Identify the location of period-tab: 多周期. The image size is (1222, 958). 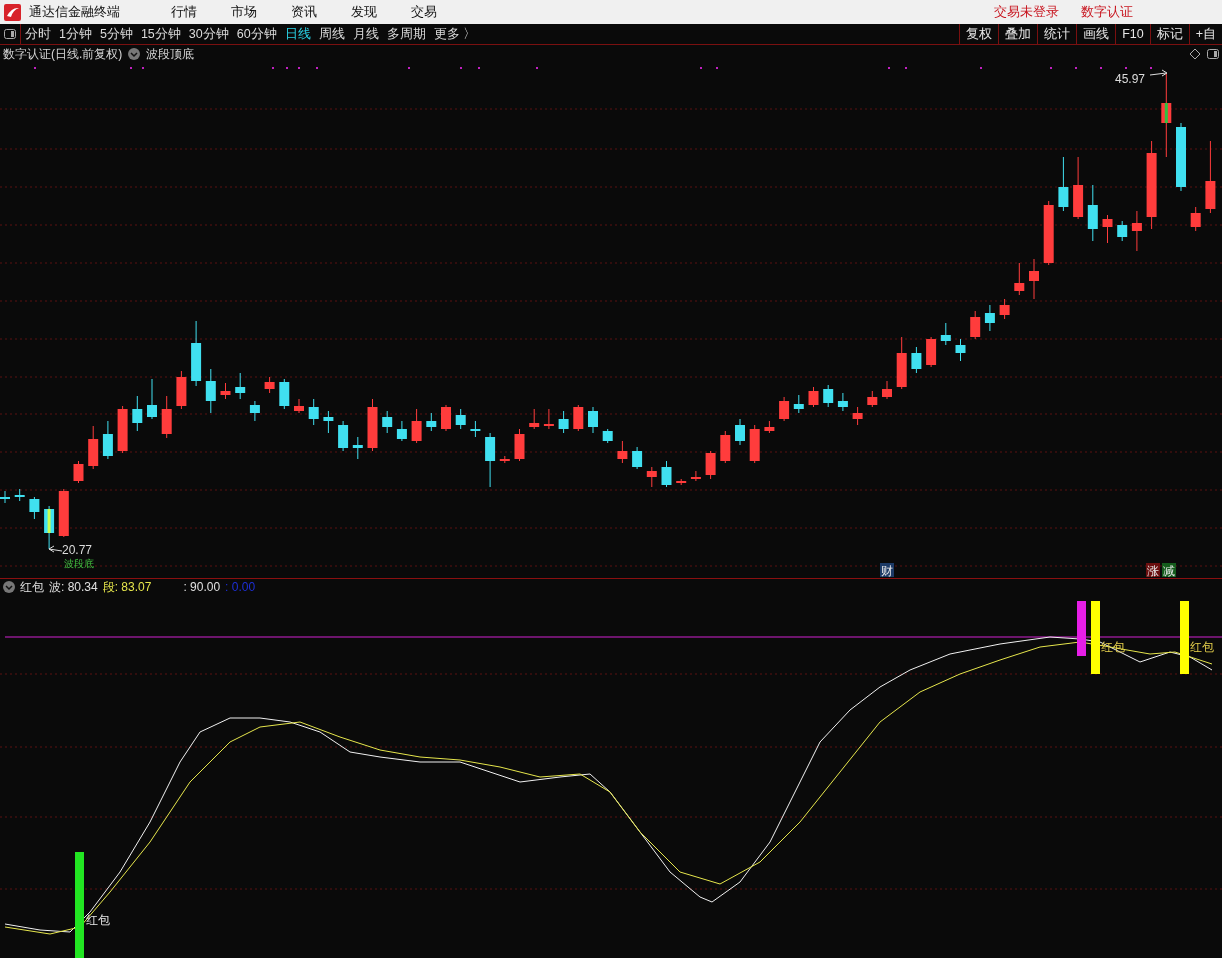
(406, 34).